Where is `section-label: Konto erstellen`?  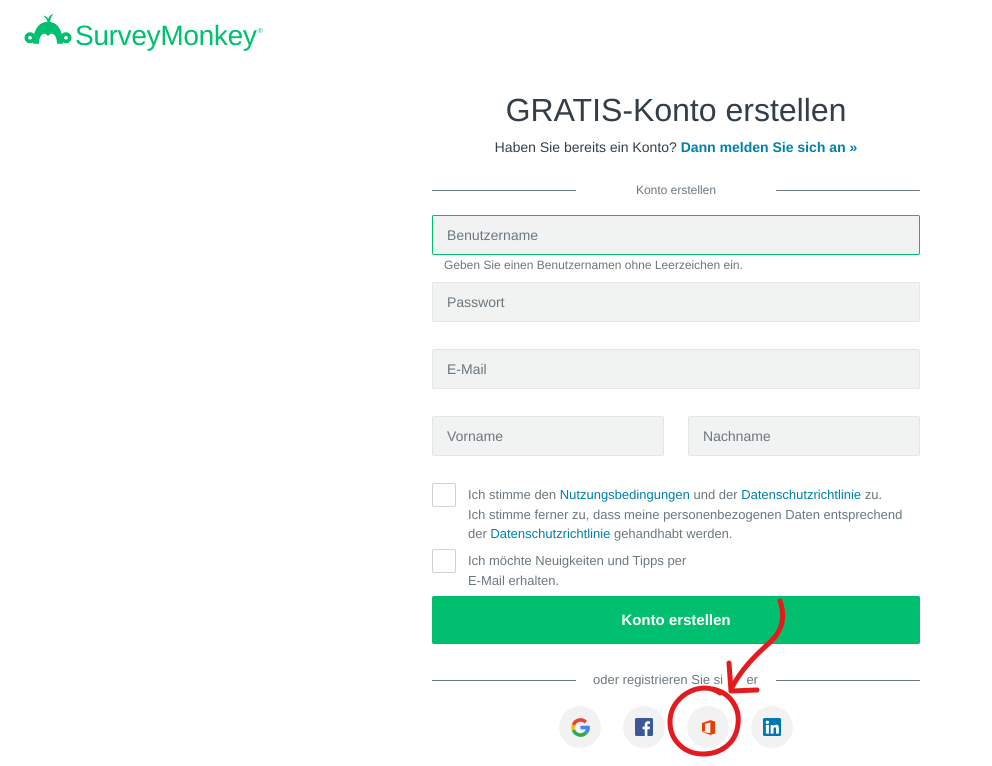 section-label: Konto erstellen is located at coordinates (676, 190).